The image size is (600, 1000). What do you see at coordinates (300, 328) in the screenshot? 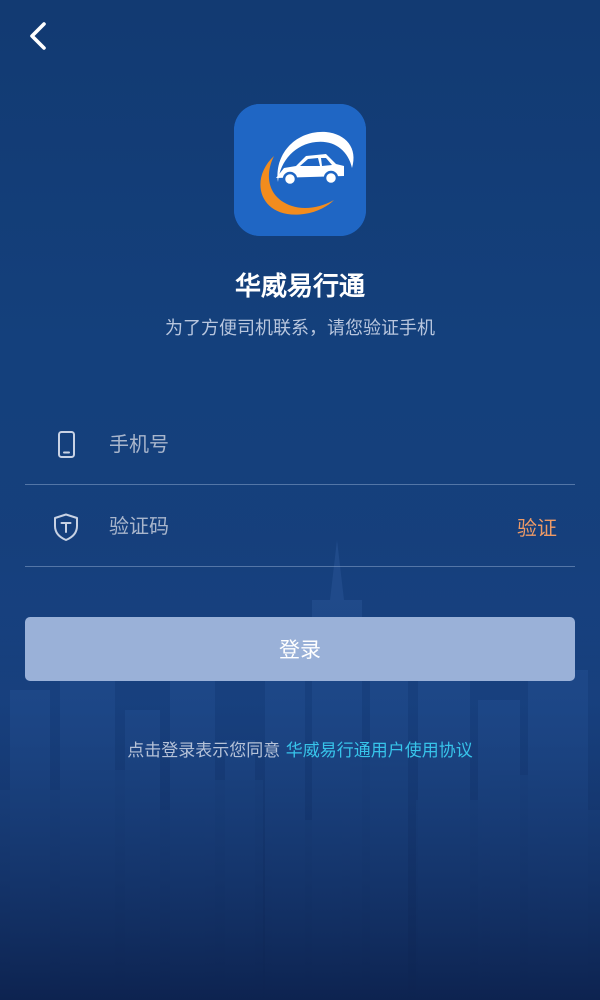
I see `app-subtitle: 为了方便司机联系，请您验证手机` at bounding box center [300, 328].